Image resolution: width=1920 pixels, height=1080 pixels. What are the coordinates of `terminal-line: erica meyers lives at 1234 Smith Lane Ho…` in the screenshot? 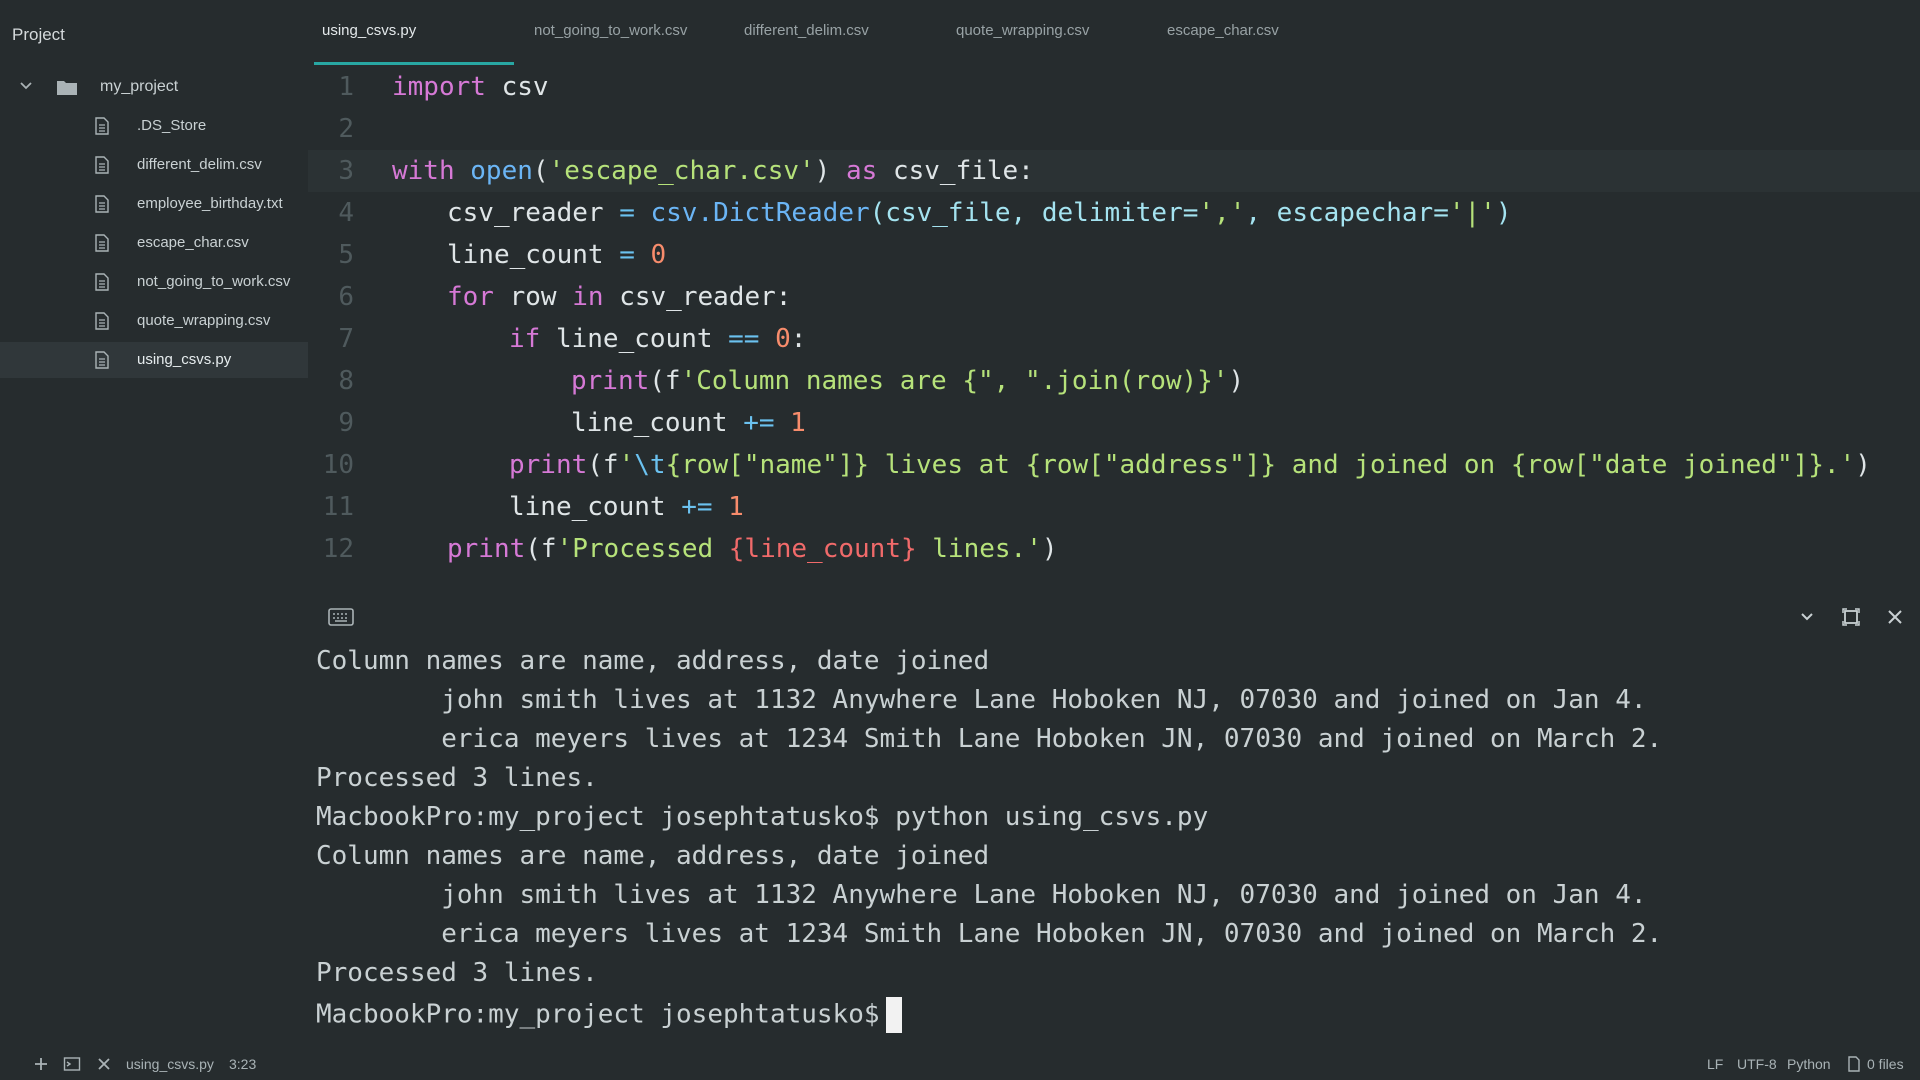 It's located at (989, 739).